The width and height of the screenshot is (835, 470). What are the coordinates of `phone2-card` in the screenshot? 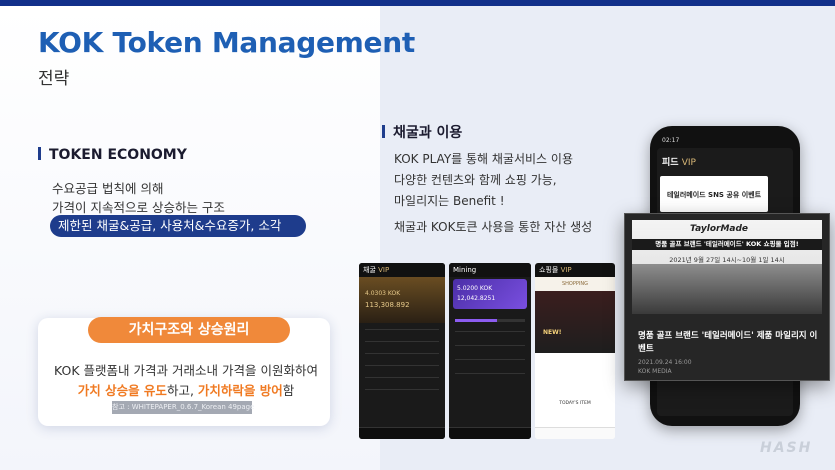 It's located at (490, 294).